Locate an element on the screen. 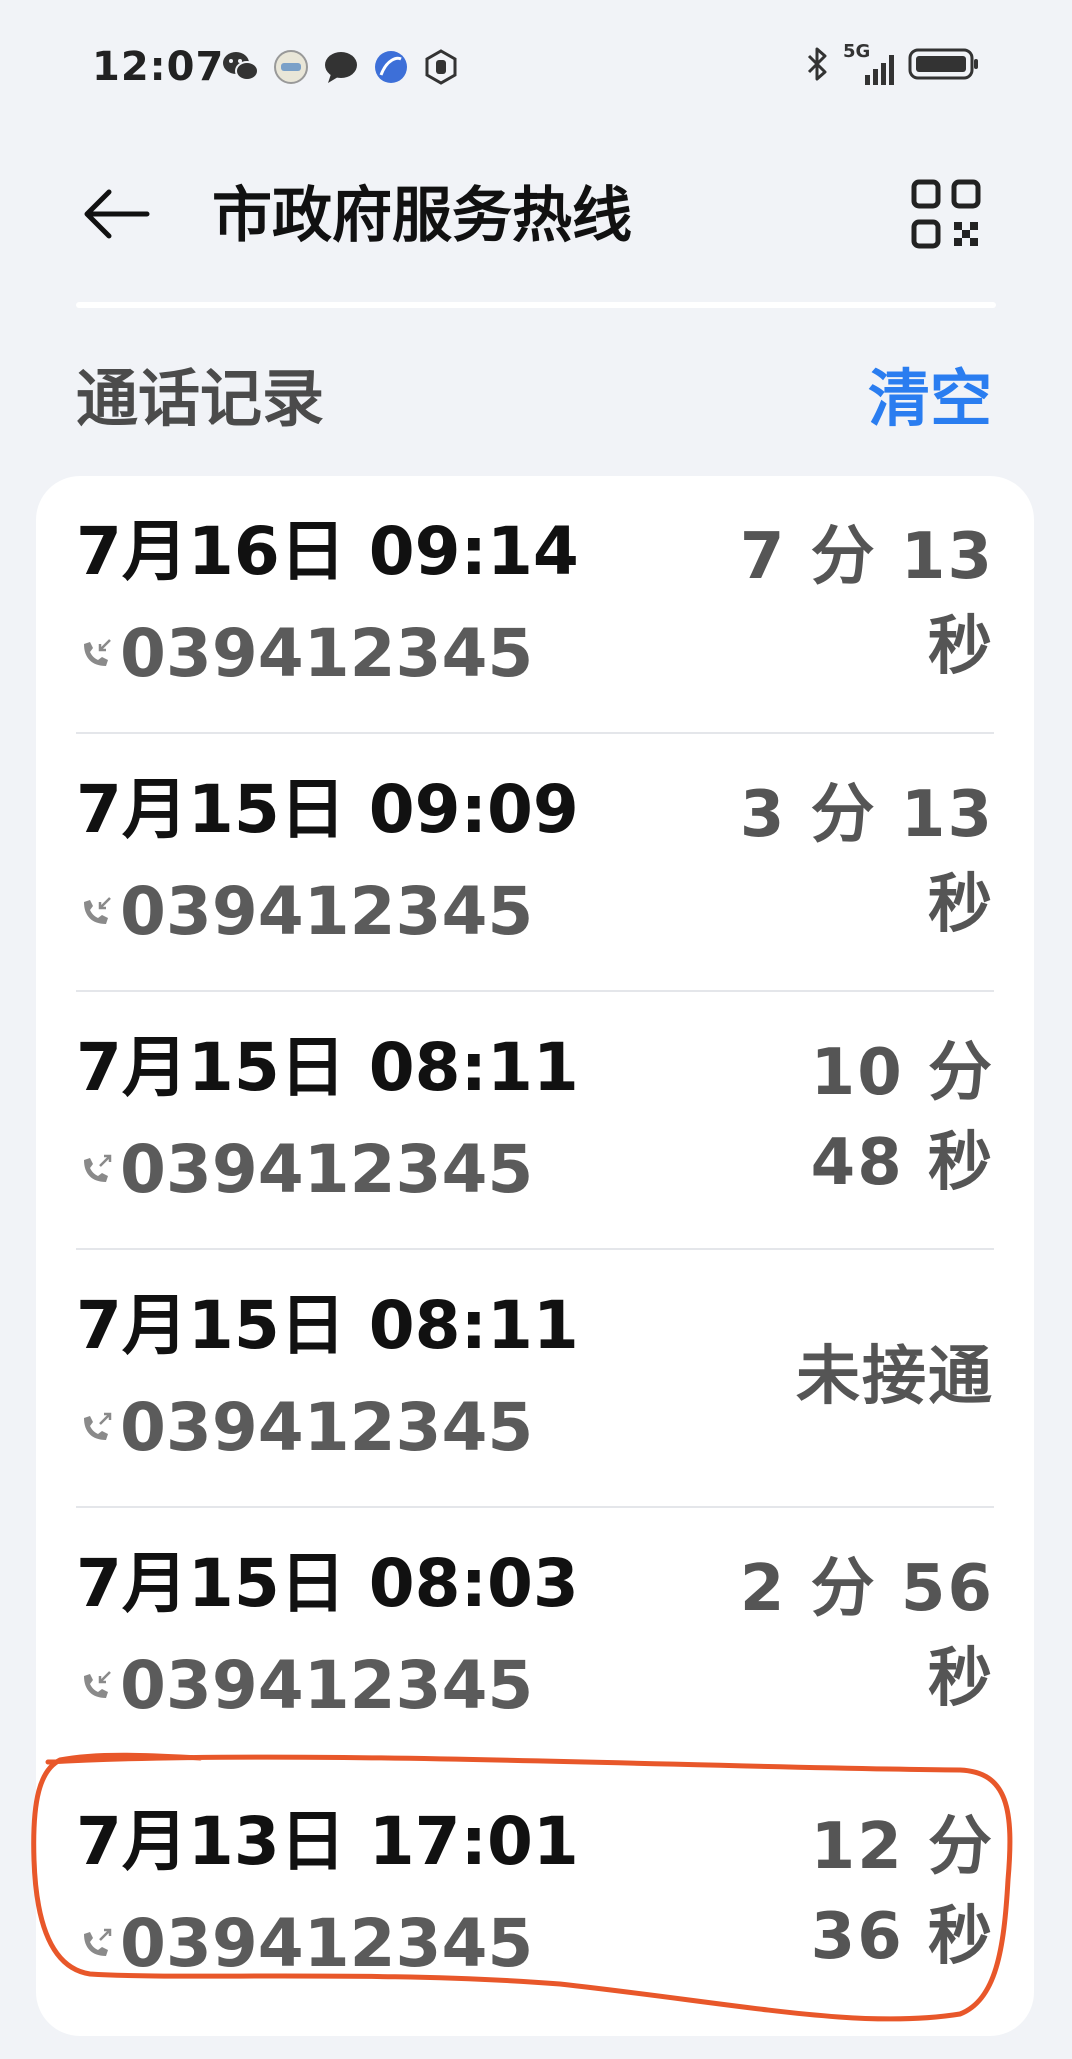 The image size is (1072, 2059). duration-line-1: 2 分 56 is located at coordinates (866, 1589).